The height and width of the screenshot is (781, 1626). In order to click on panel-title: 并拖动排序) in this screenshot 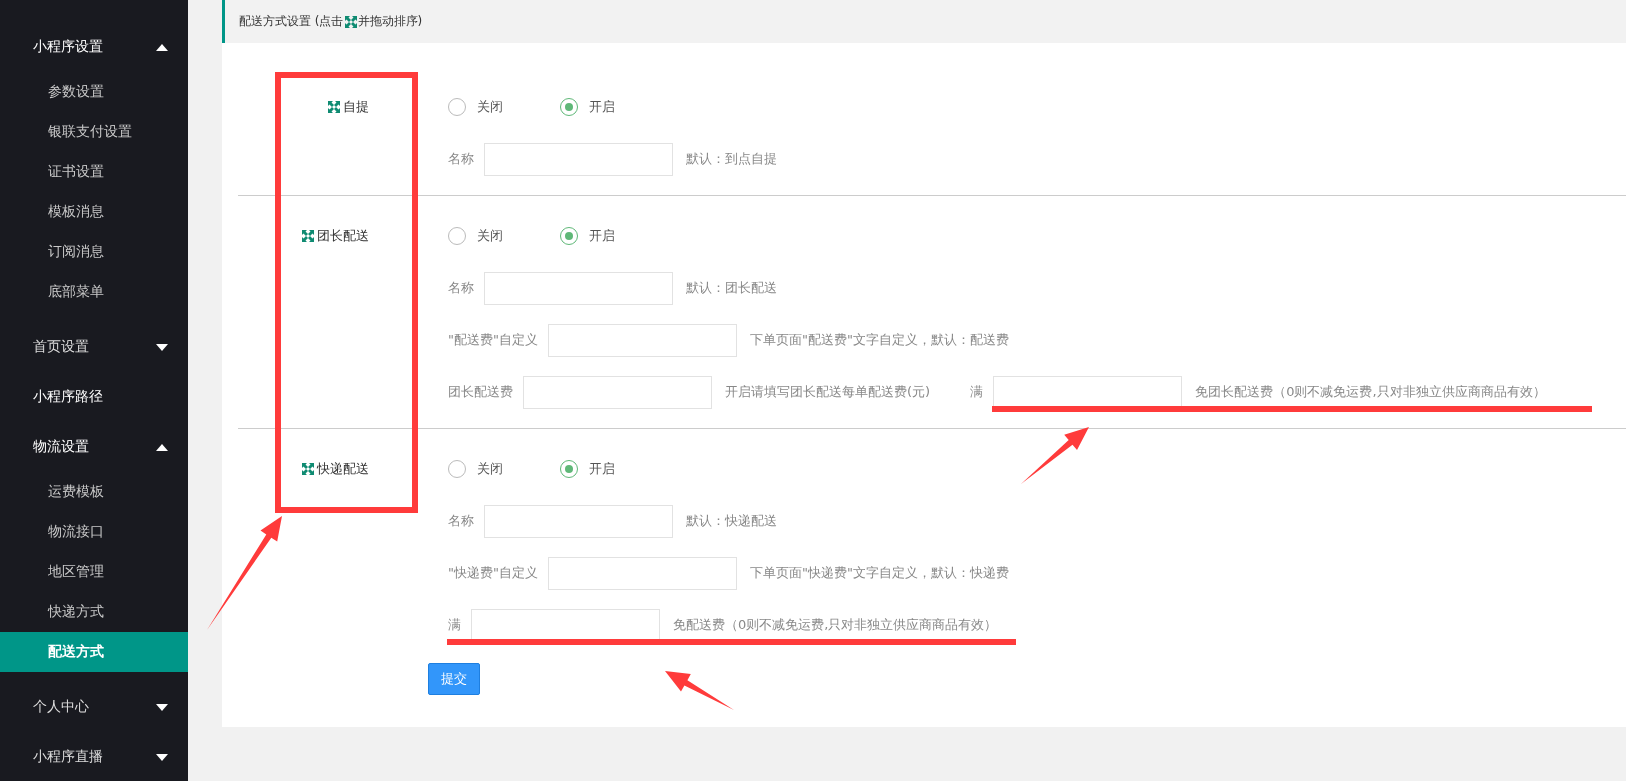, I will do `click(390, 21)`.